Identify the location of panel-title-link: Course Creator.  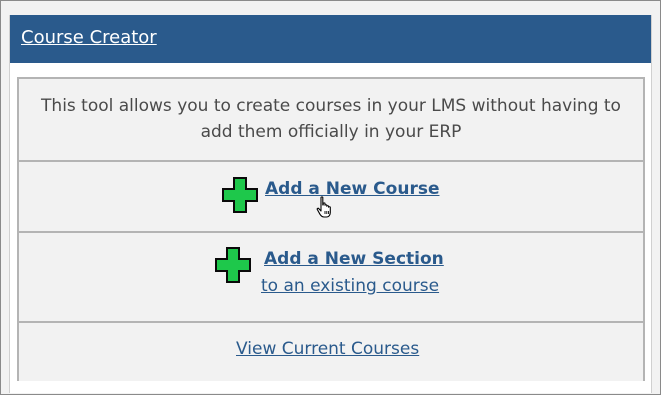
(89, 37).